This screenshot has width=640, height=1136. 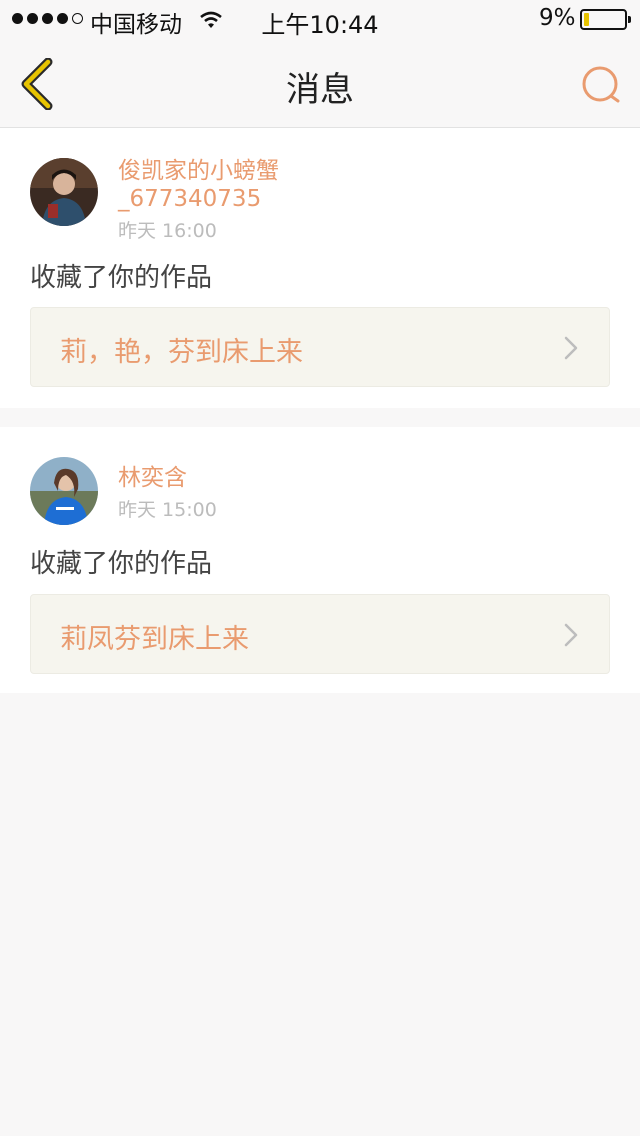 What do you see at coordinates (167, 231) in the screenshot?
I see `message-time: 昨天 16:00` at bounding box center [167, 231].